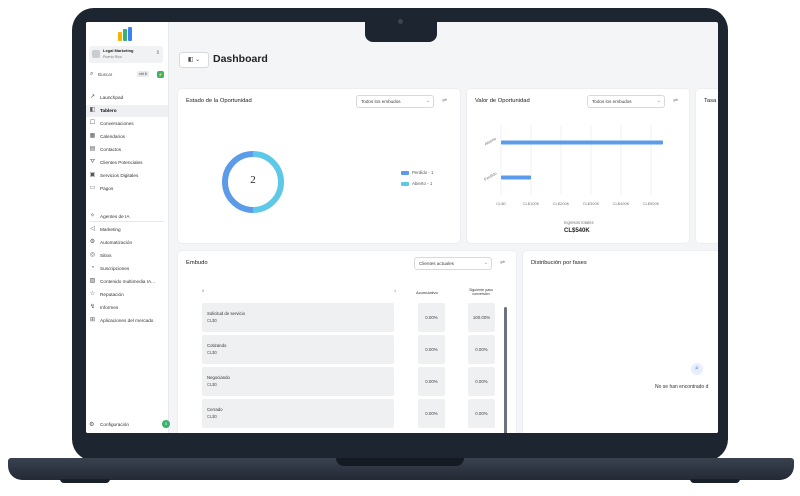 The height and width of the screenshot is (496, 800). I want to click on bar-perdido, so click(516, 177).